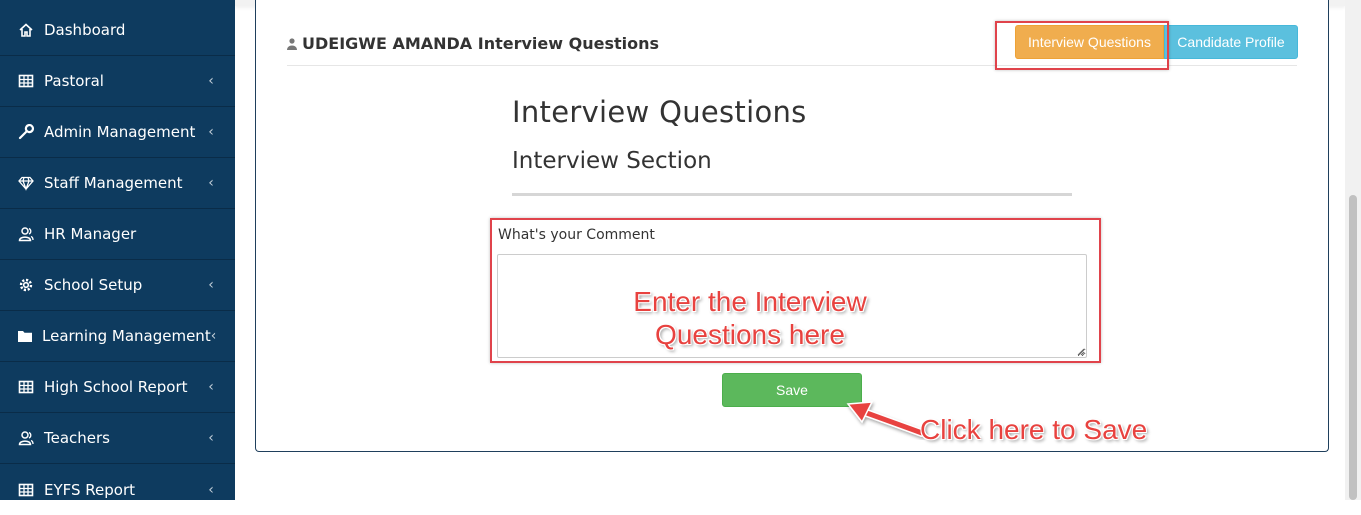 Image resolution: width=1361 pixels, height=515 pixels. What do you see at coordinates (750, 301) in the screenshot?
I see `annotation-line: Enter the Interview` at bounding box center [750, 301].